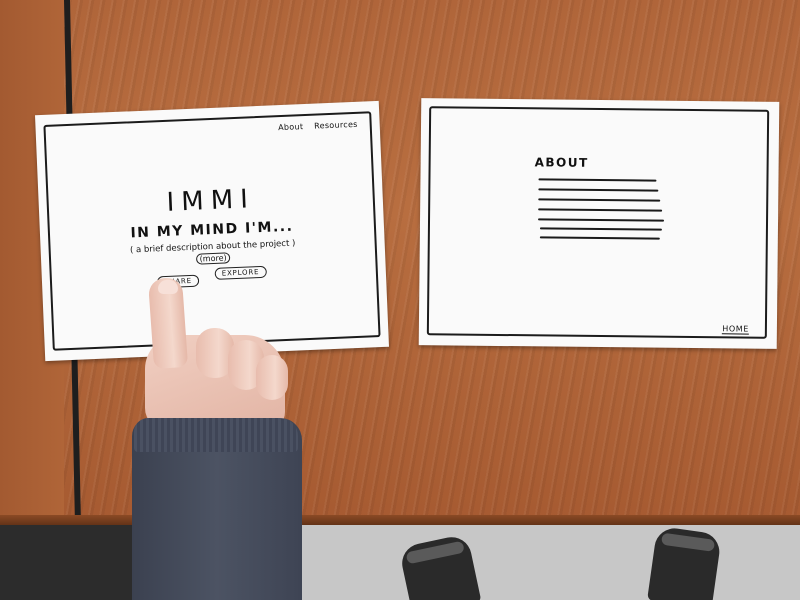 This screenshot has width=800, height=600. What do you see at coordinates (213, 258) in the screenshot?
I see `more-link: (more)` at bounding box center [213, 258].